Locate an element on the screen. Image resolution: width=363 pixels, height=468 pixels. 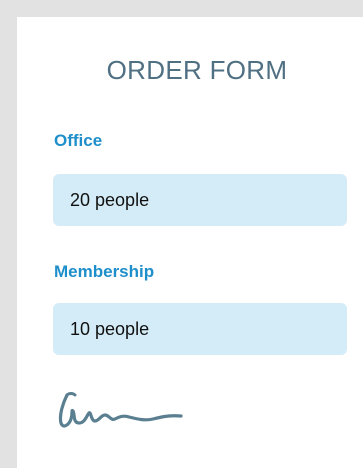
form-title: ORDER FORM is located at coordinates (197, 70).